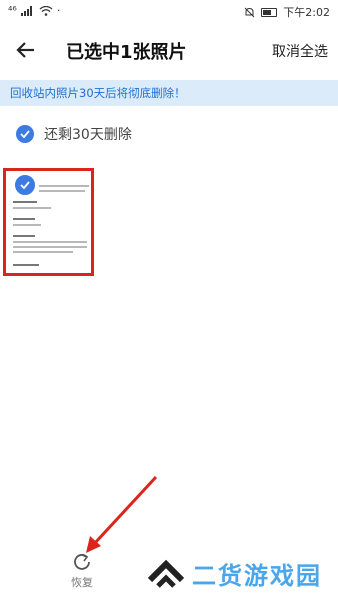 The width and height of the screenshot is (338, 600). What do you see at coordinates (269, 12) in the screenshot?
I see `battery-icon` at bounding box center [269, 12].